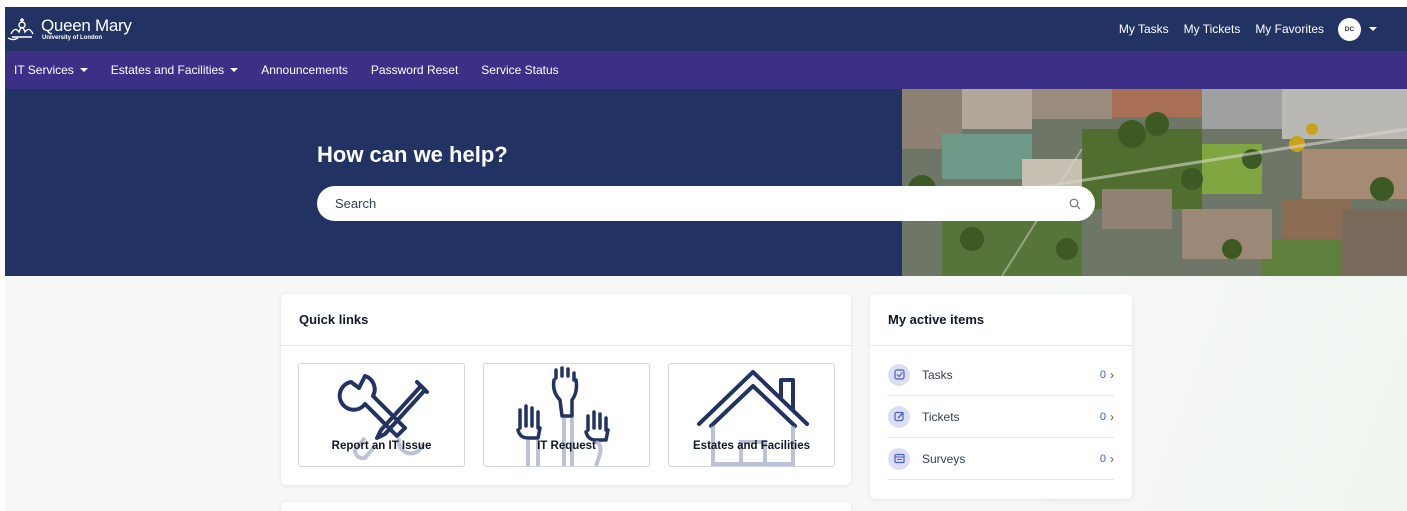 The image size is (1407, 511). Describe the element at coordinates (412, 154) in the screenshot. I see `hero-title: How can we help?` at that location.